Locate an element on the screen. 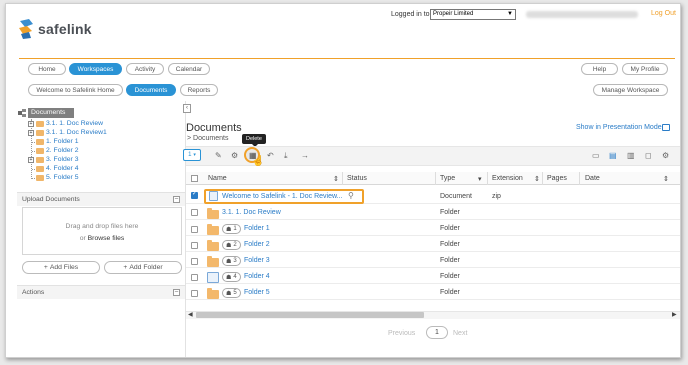  presentation-mode-link: Show in Presentation Mode is located at coordinates (619, 127).